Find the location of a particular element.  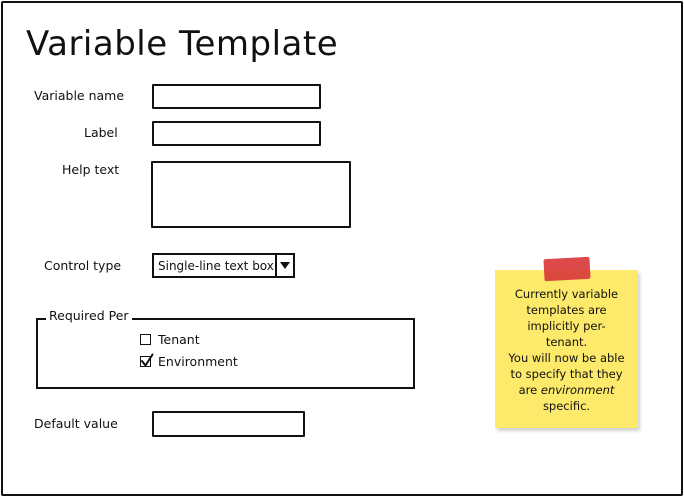

note-line-prefix: are is located at coordinates (529, 390).